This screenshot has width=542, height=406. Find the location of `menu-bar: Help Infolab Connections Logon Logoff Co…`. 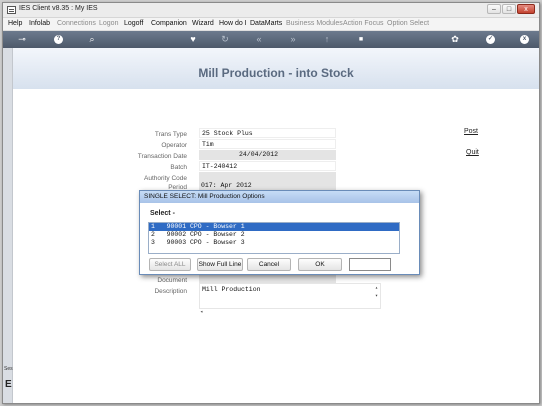

menu-bar: Help Infolab Connections Logon Logoff Co… is located at coordinates (271, 24).